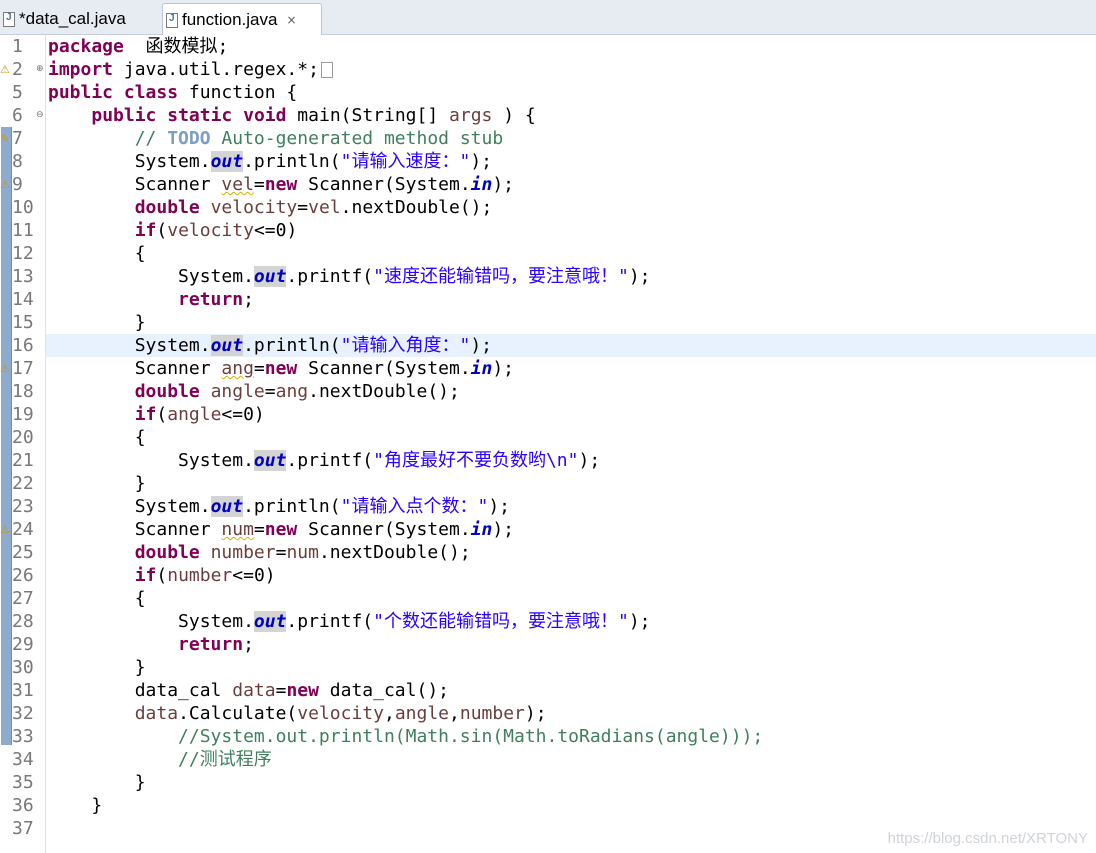 The image size is (1096, 853). Describe the element at coordinates (281, 184) in the screenshot. I see `code-text: Scanner vel=new Scanner(System.in);` at that location.